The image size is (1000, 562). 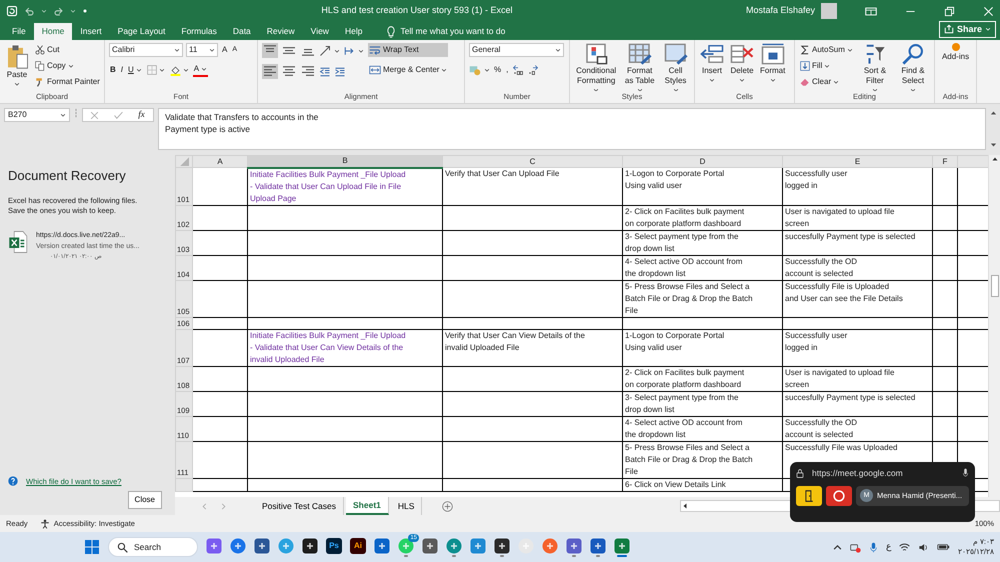 What do you see at coordinates (949, 29) in the screenshot?
I see `share-icon` at bounding box center [949, 29].